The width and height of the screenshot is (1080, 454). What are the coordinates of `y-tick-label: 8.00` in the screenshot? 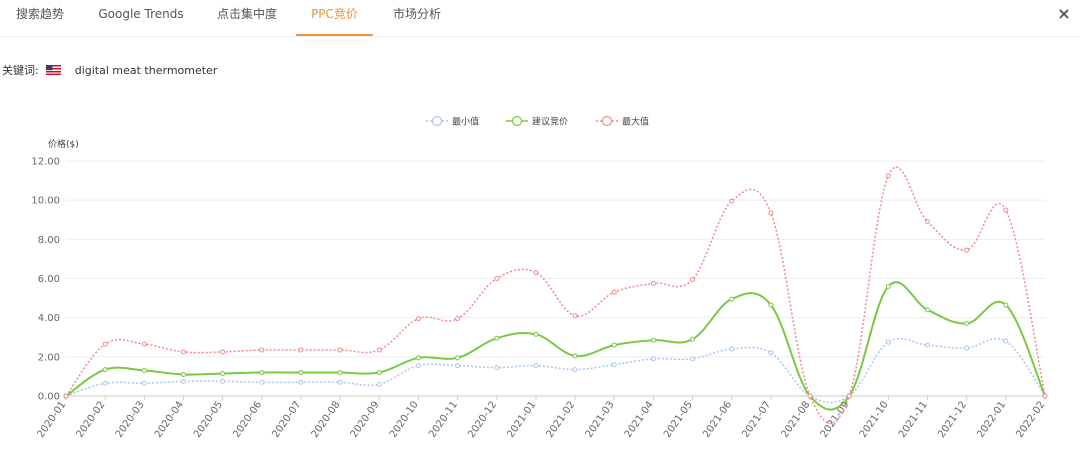 It's located at (49, 240).